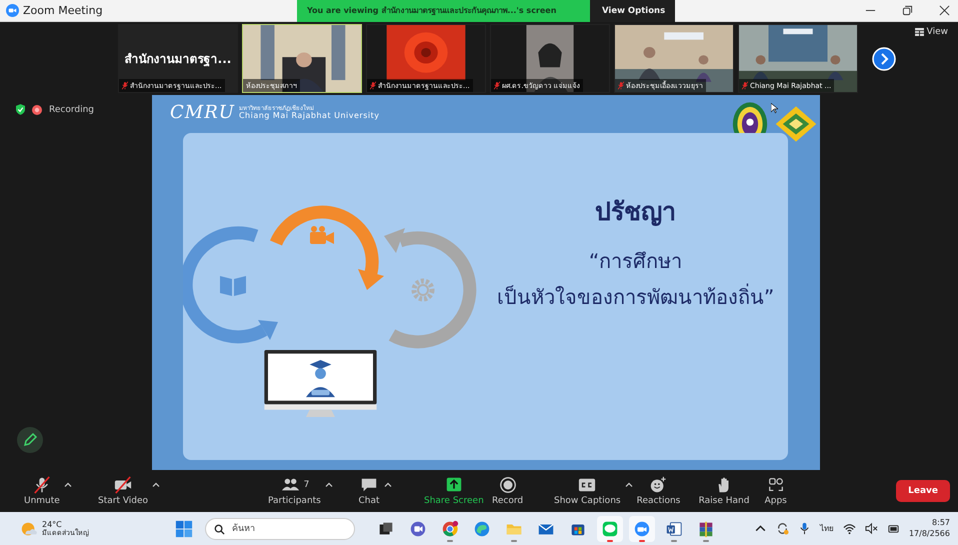  I want to click on university-name: Chiang Mai Rajabhat University, so click(309, 116).